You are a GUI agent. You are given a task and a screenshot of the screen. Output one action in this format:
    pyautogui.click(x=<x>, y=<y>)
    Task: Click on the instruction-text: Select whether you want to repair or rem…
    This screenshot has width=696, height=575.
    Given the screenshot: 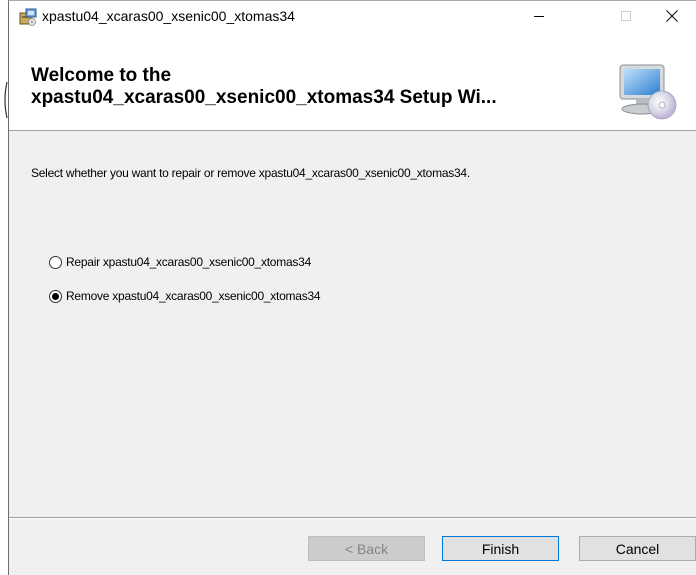 What is the action you would take?
    pyautogui.click(x=250, y=173)
    